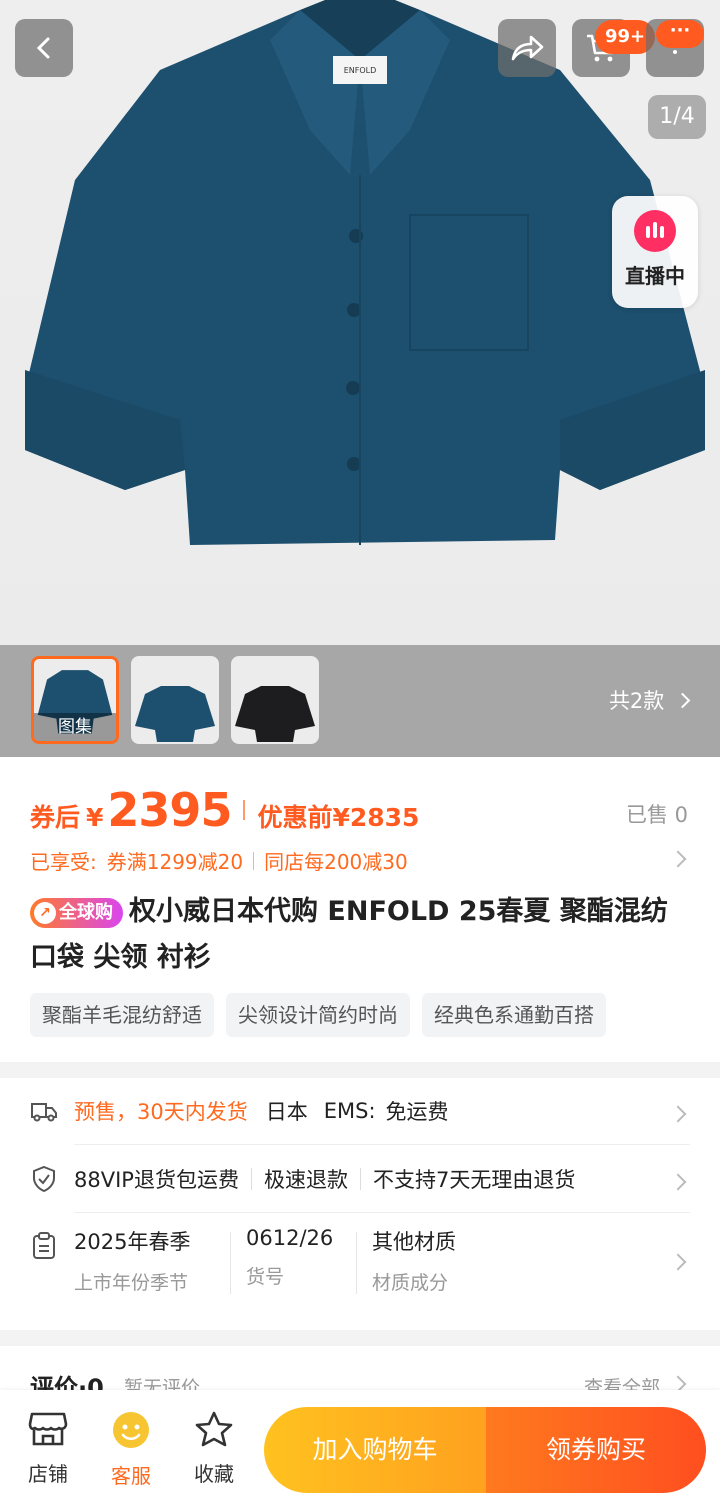 Image resolution: width=720 pixels, height=1509 pixels. I want to click on currency-symbol: ¥, so click(95, 817).